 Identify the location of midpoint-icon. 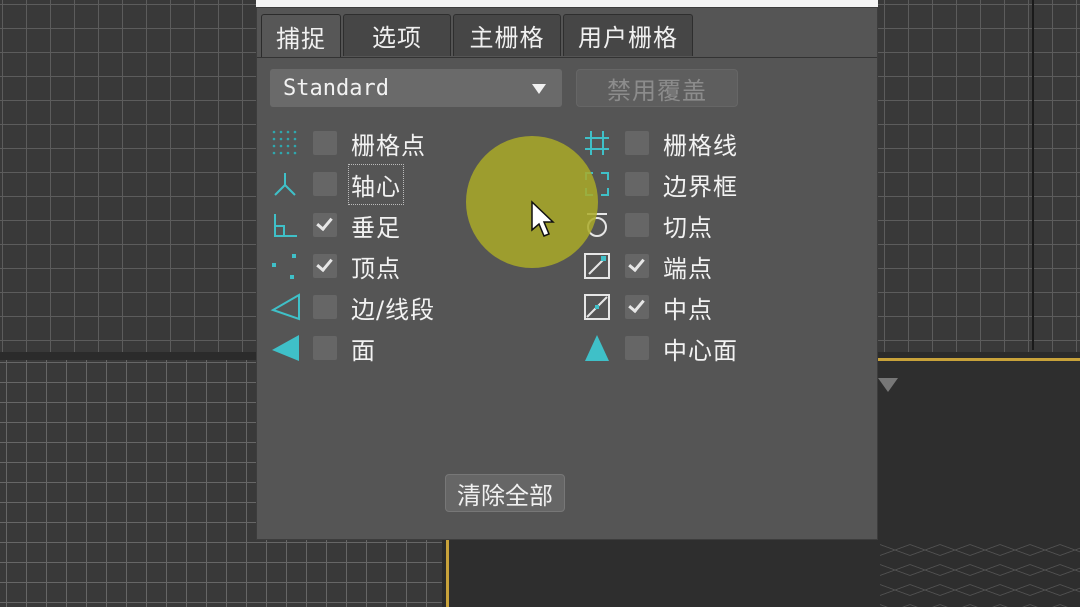
(597, 307).